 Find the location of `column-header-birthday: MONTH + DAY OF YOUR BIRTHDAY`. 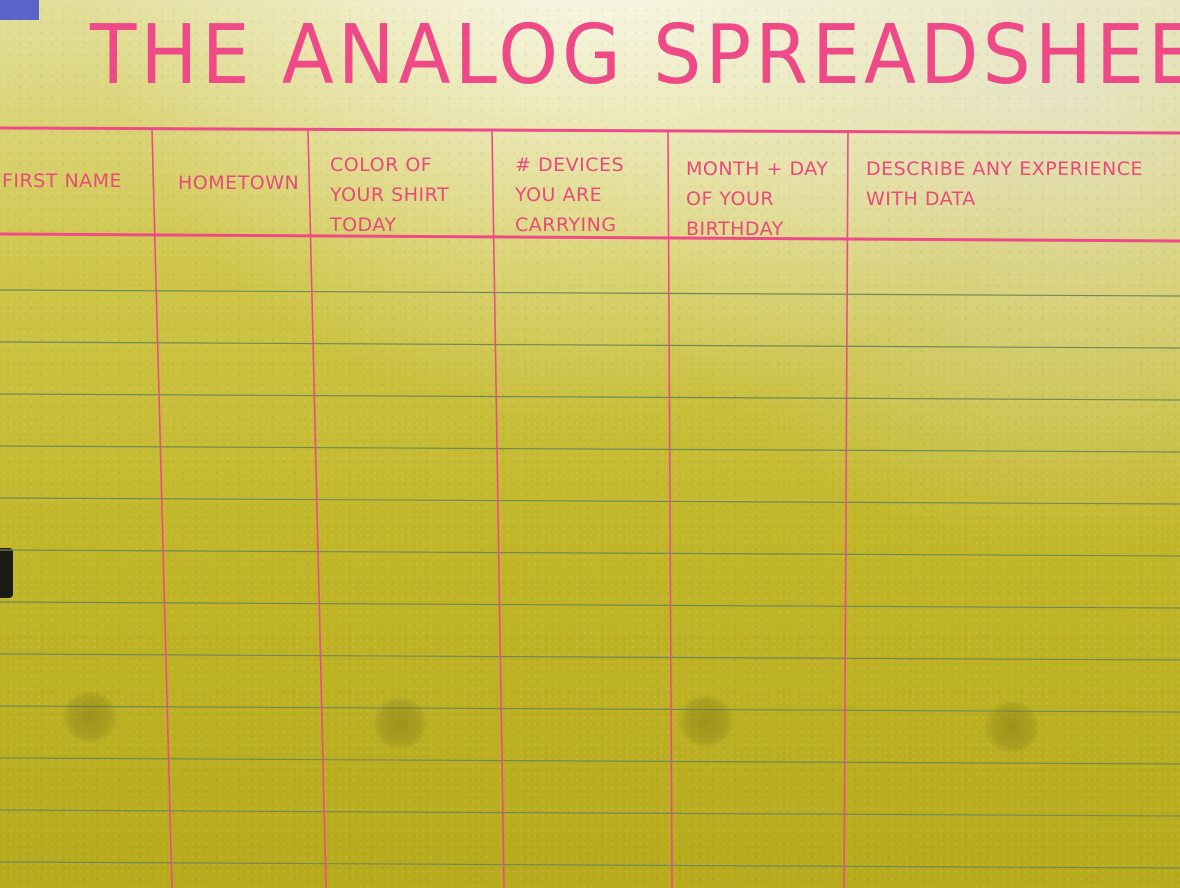

column-header-birthday: MONTH + DAY OF YOUR BIRTHDAY is located at coordinates (757, 199).